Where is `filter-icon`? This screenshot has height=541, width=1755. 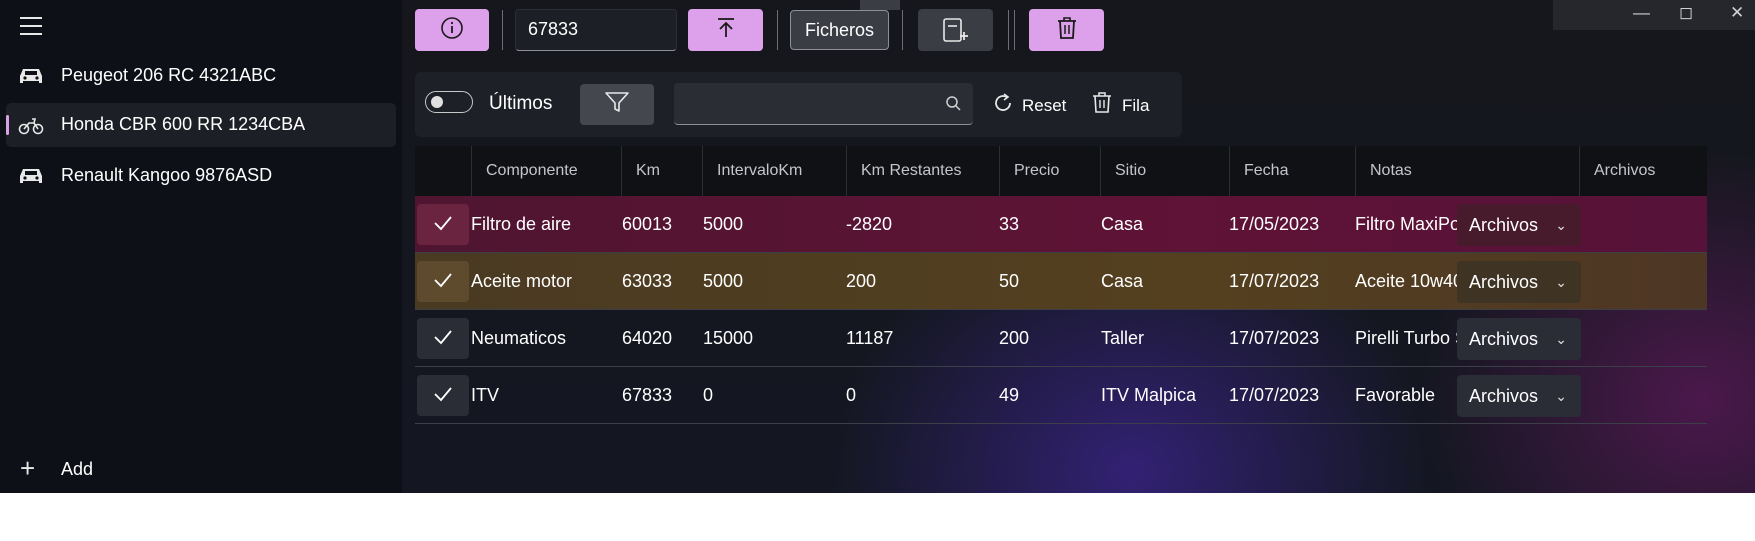 filter-icon is located at coordinates (617, 104).